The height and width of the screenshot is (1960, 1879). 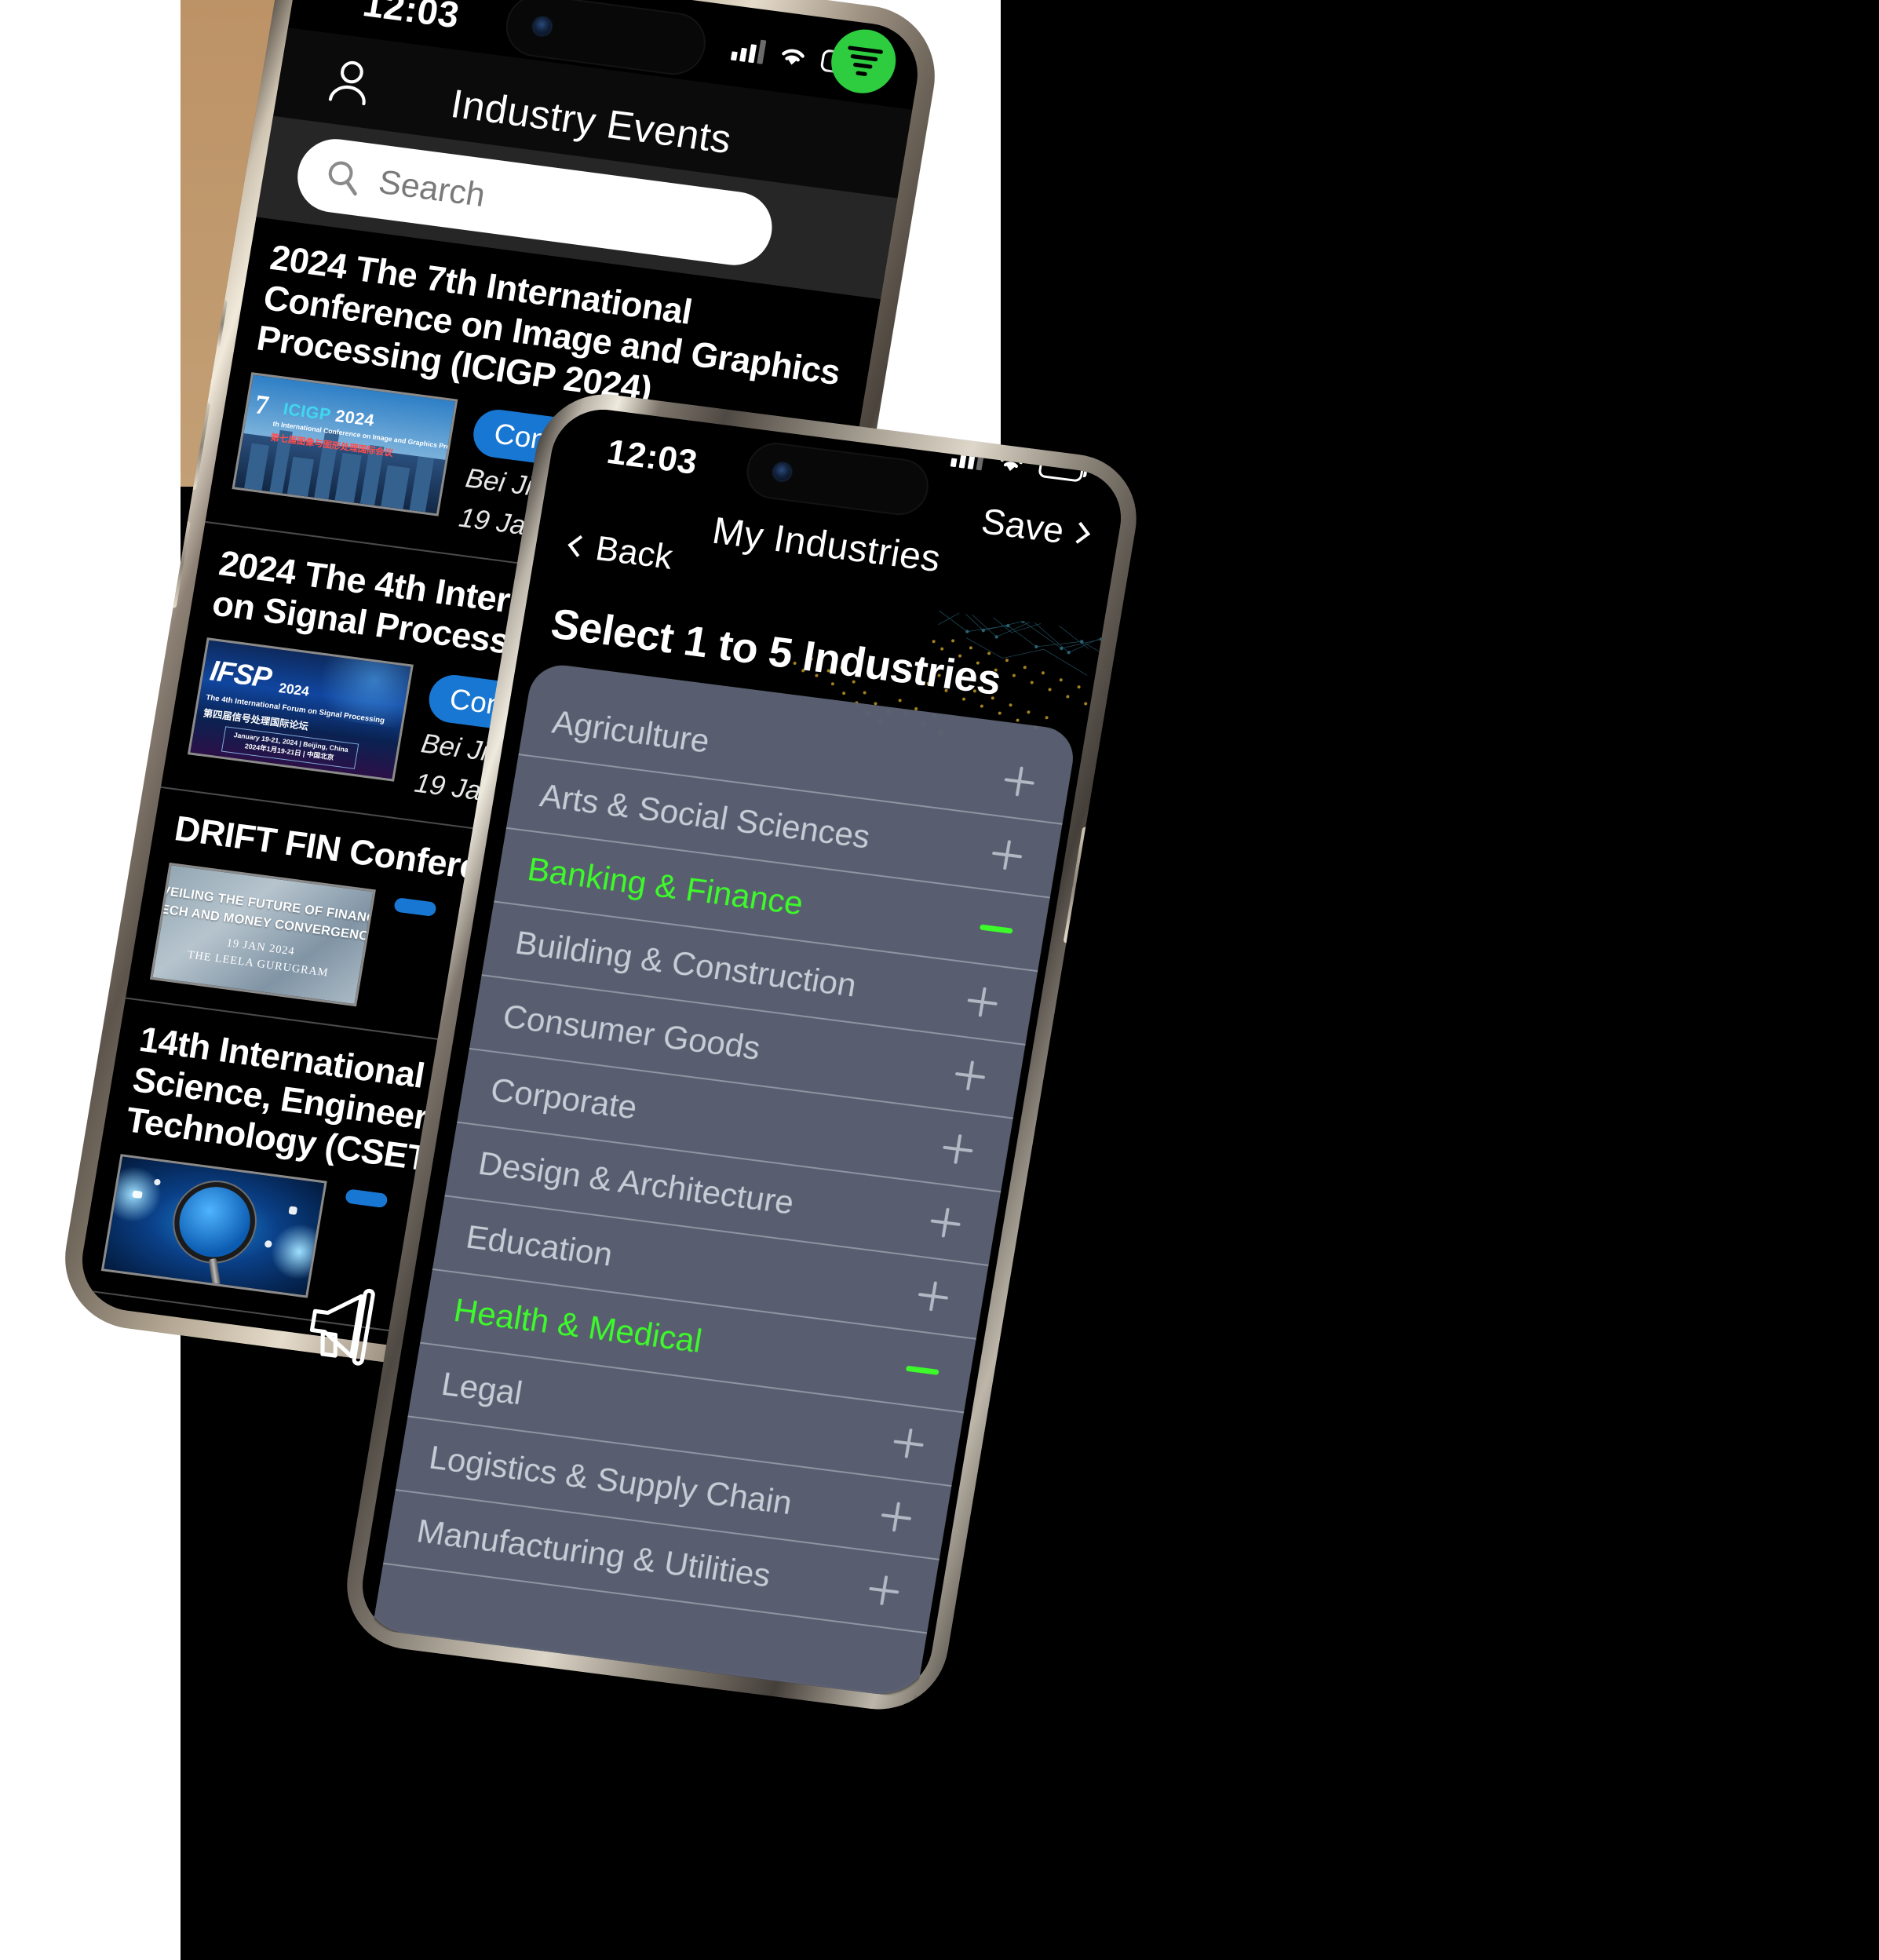 I want to click on filter-lines-icon, so click(x=863, y=62).